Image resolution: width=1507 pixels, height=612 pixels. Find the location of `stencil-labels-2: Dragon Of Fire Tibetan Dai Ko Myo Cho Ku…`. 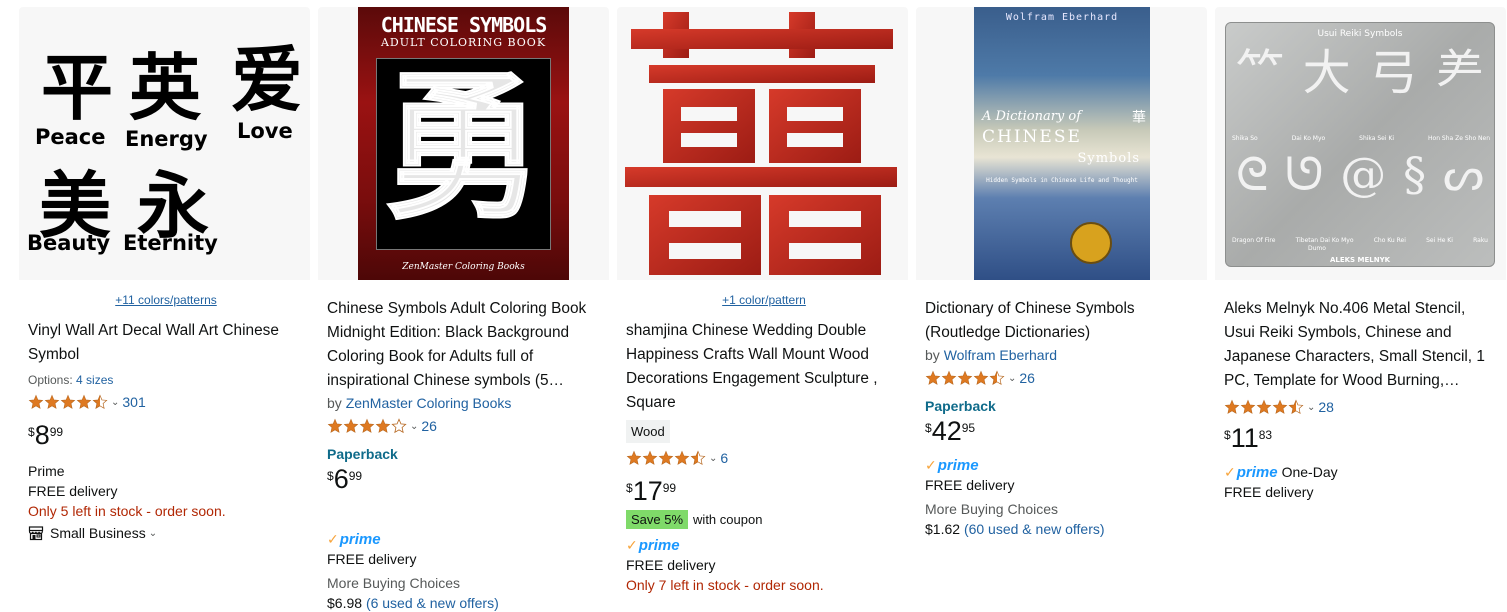

stencil-labels-2: Dragon Of Fire Tibetan Dai Ko Myo Cho Ku… is located at coordinates (1360, 240).